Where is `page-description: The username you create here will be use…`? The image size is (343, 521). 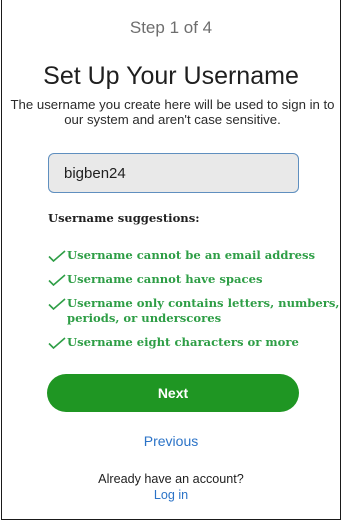
page-description: The username you create here will be use… is located at coordinates (172, 112).